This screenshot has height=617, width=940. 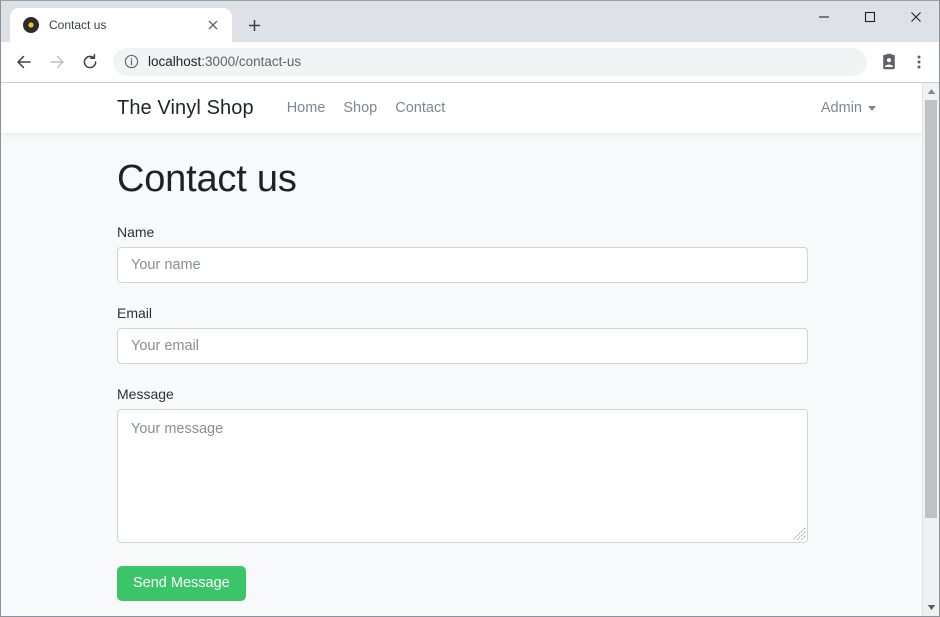 What do you see at coordinates (145, 393) in the screenshot?
I see `label-message: Message` at bounding box center [145, 393].